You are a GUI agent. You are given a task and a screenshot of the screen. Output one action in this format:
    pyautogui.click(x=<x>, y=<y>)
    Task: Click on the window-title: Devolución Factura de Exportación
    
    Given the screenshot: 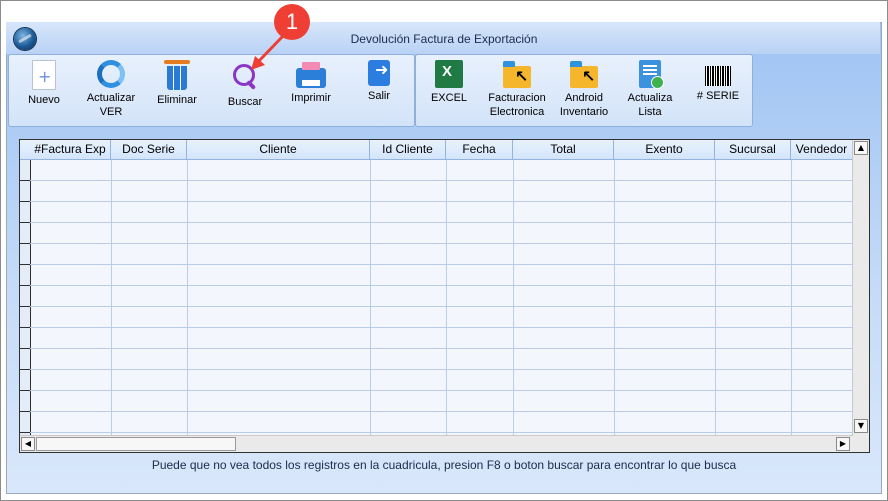 What is the action you would take?
    pyautogui.click(x=444, y=39)
    